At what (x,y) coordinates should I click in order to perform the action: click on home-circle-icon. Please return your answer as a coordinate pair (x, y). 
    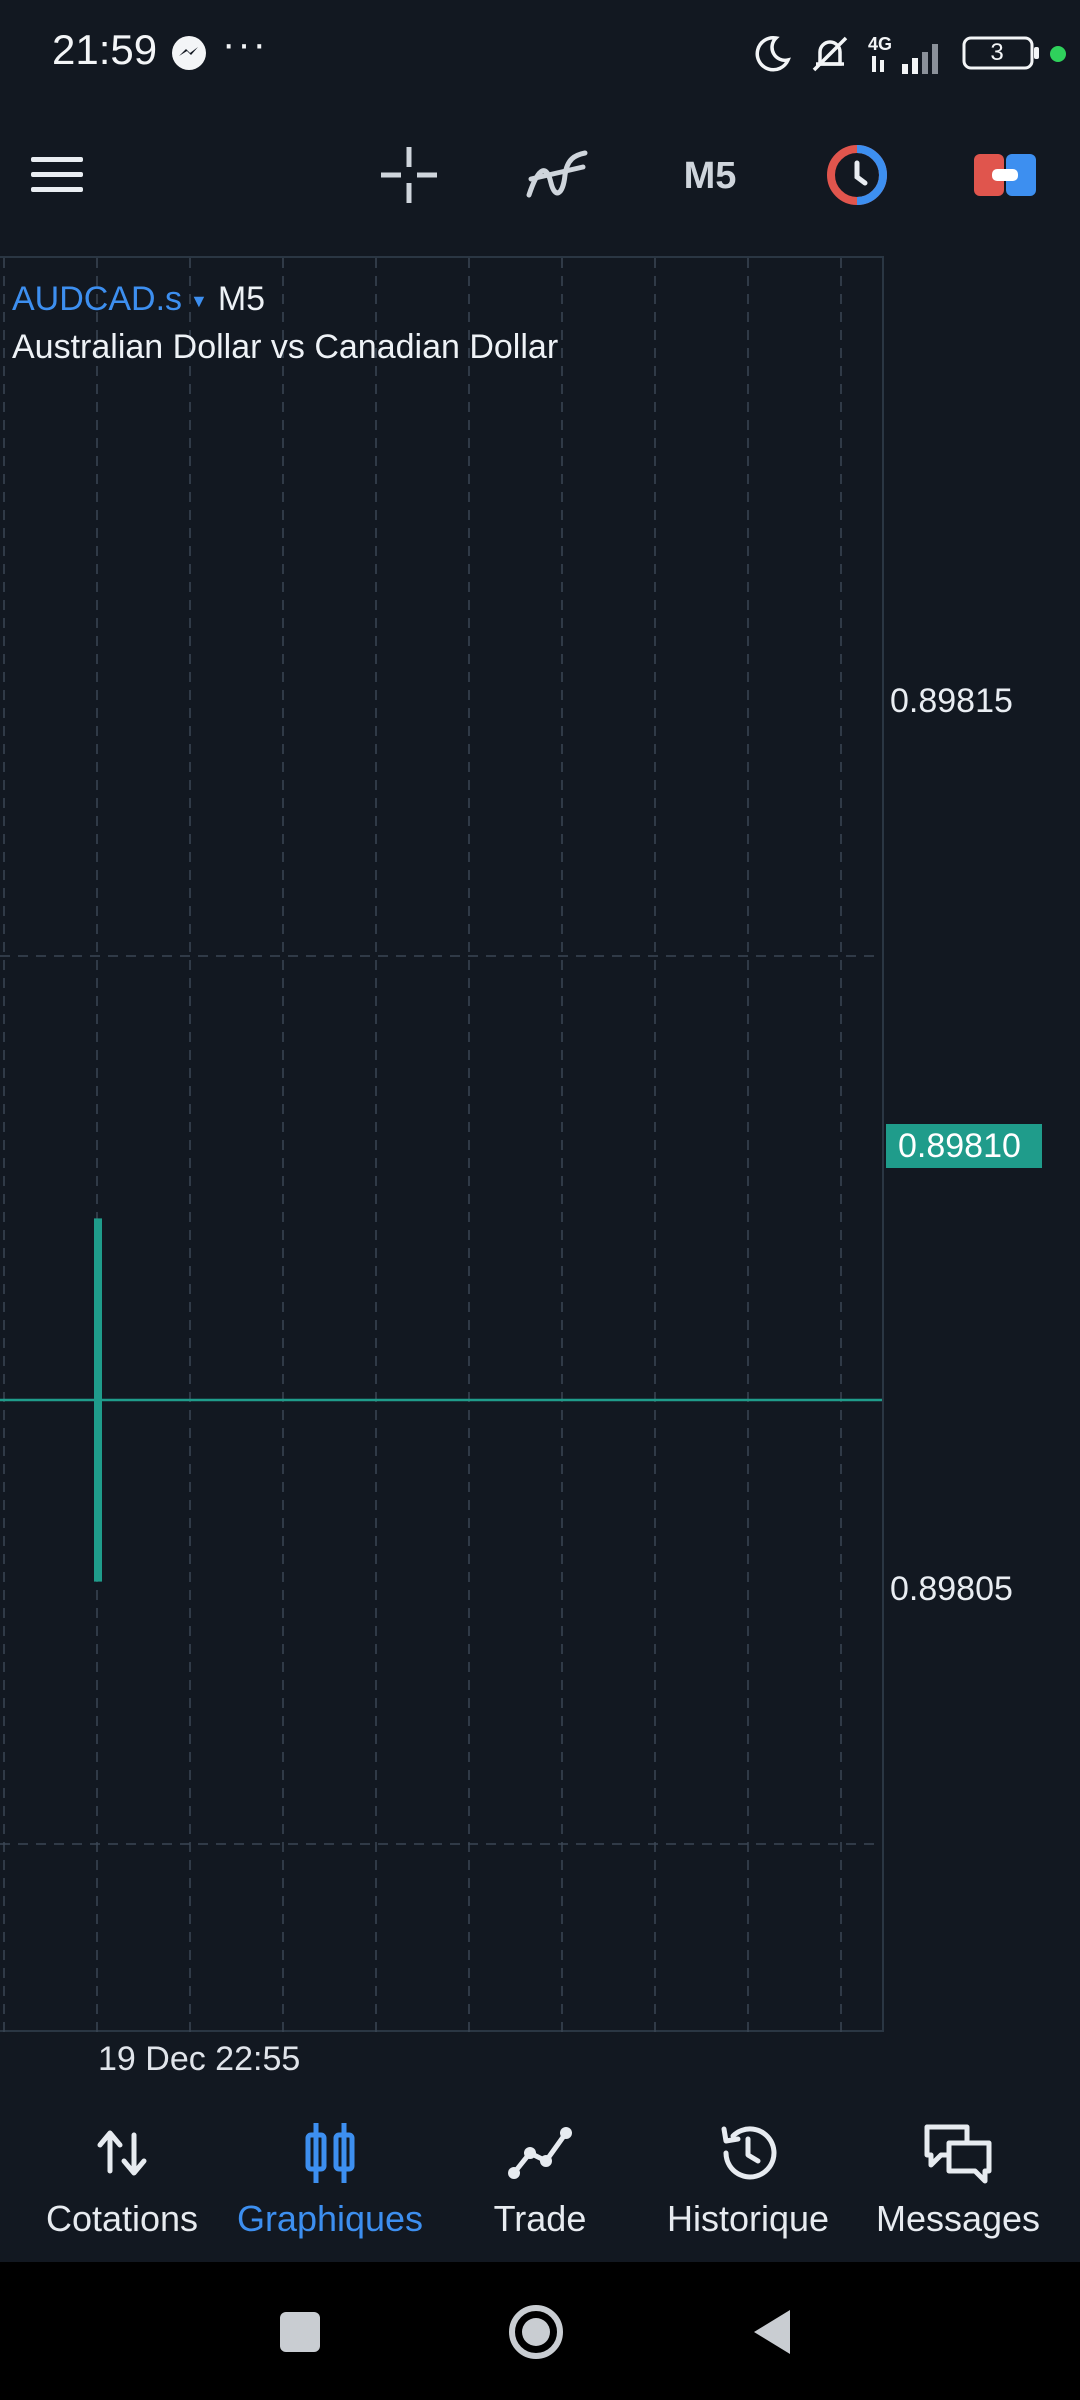
    Looking at the image, I should click on (536, 2332).